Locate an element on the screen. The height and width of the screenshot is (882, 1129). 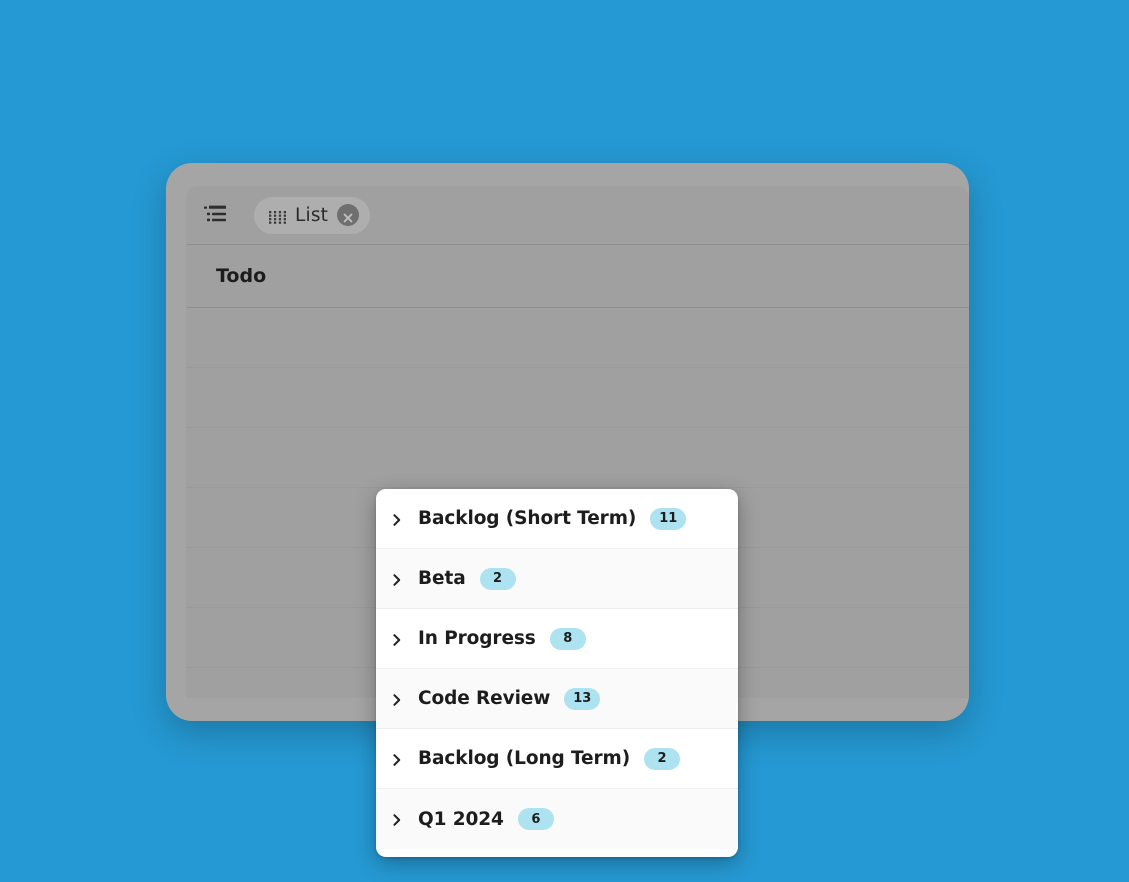
view-chip-close-button is located at coordinates (348, 215).